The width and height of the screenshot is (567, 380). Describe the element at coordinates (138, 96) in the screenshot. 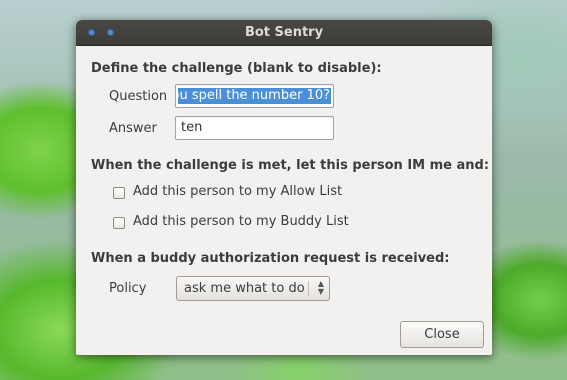

I see `question-label: Question` at that location.